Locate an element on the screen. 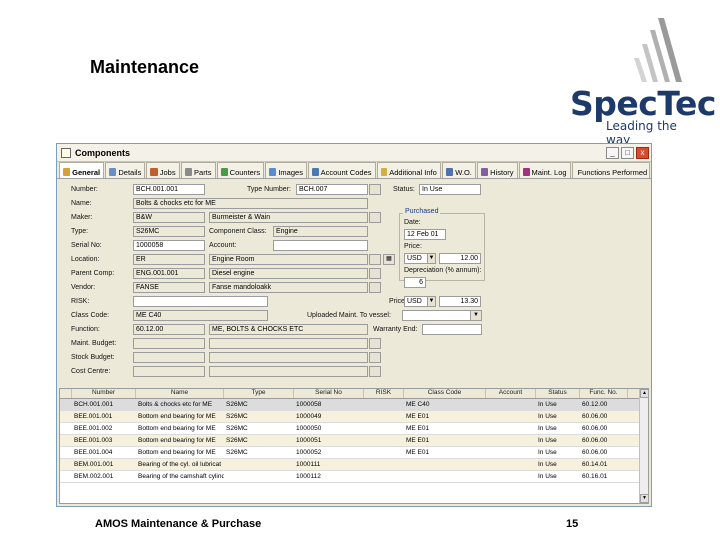 This screenshot has height=540, width=720. type-number-field: BCH.007 is located at coordinates (332, 189).